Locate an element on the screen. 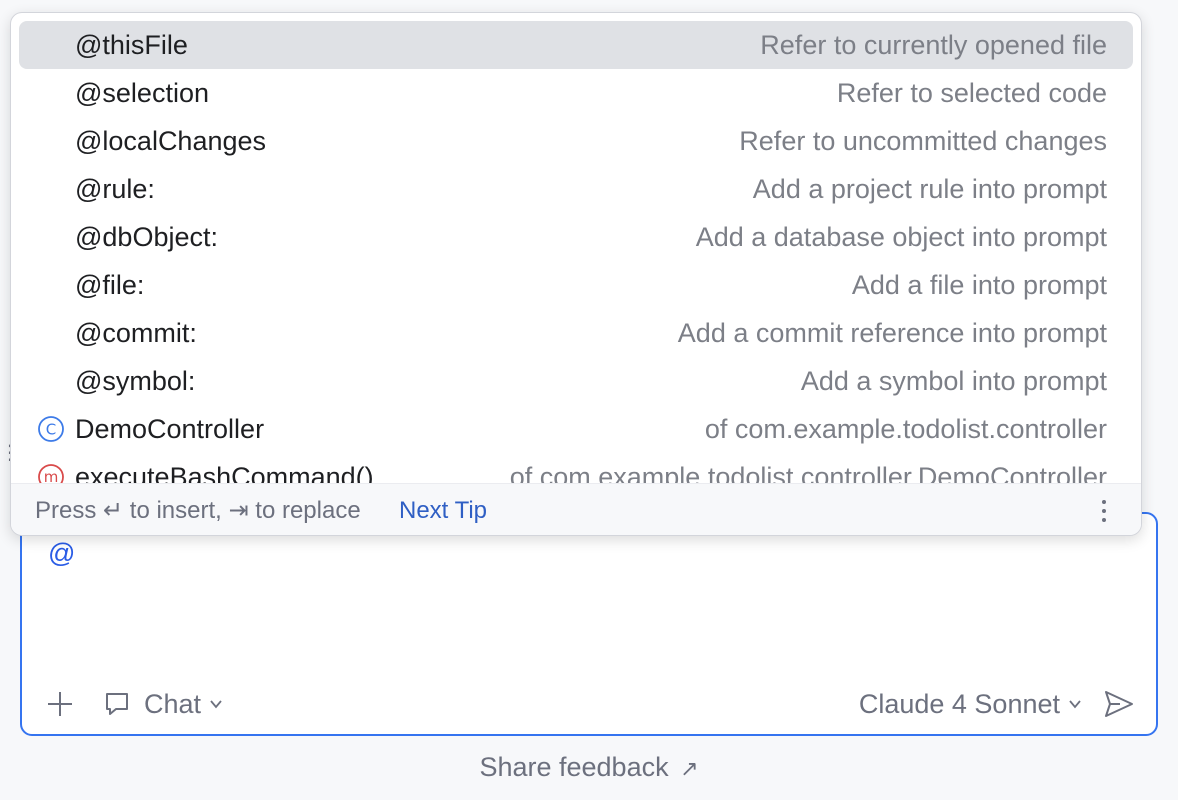 The image size is (1178, 800). completion-item-selection: @selection Refer to selected code is located at coordinates (576, 93).